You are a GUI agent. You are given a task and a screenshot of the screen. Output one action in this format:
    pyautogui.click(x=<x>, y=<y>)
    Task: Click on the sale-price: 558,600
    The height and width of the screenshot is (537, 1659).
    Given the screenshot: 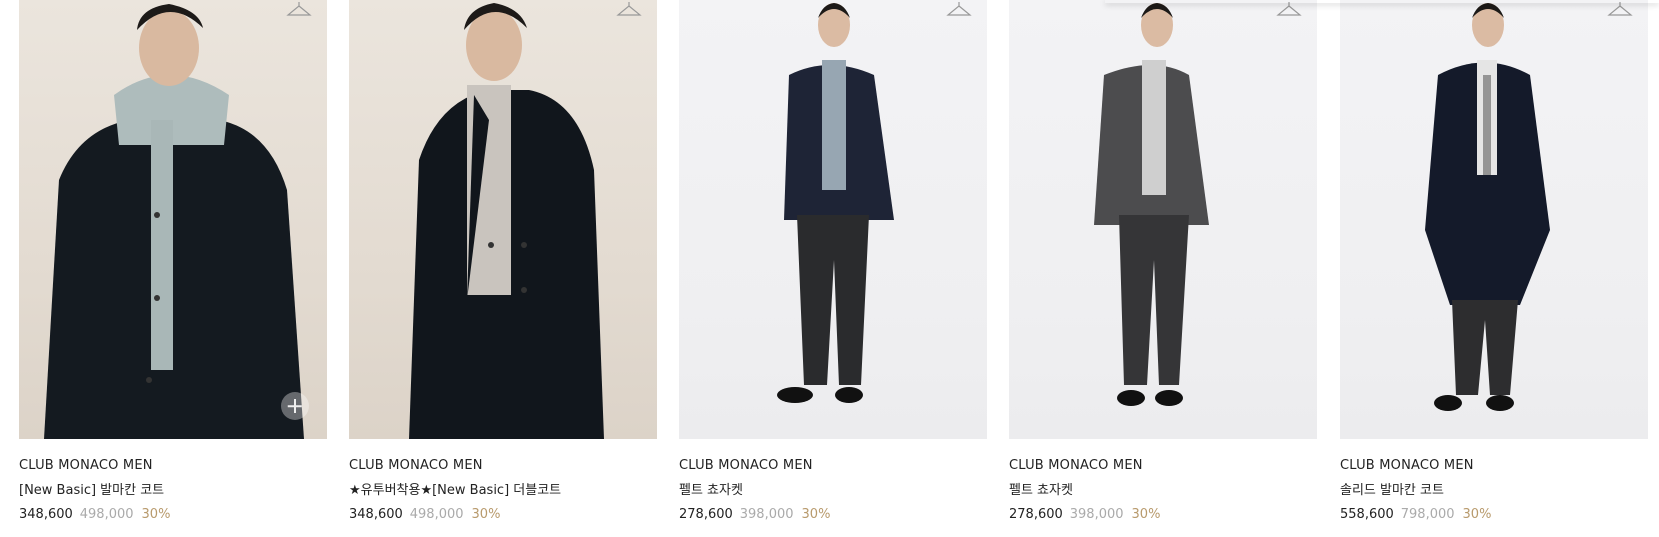 What is the action you would take?
    pyautogui.click(x=1367, y=514)
    